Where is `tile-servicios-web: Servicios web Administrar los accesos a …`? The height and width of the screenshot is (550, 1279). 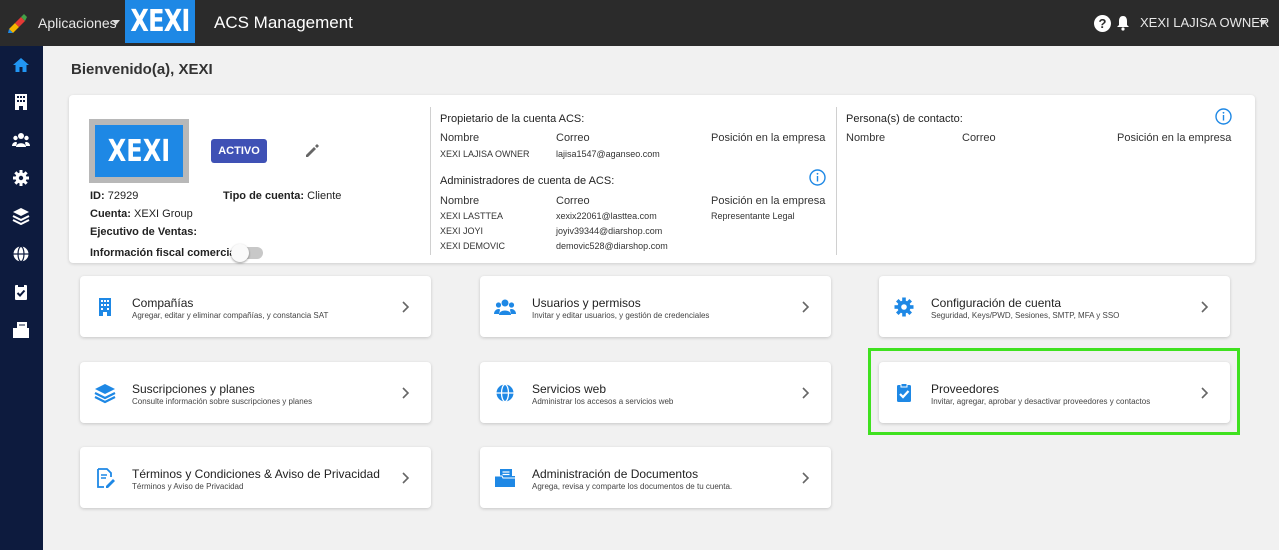
tile-servicios-web: Servicios web Administrar los accesos a … is located at coordinates (655, 392).